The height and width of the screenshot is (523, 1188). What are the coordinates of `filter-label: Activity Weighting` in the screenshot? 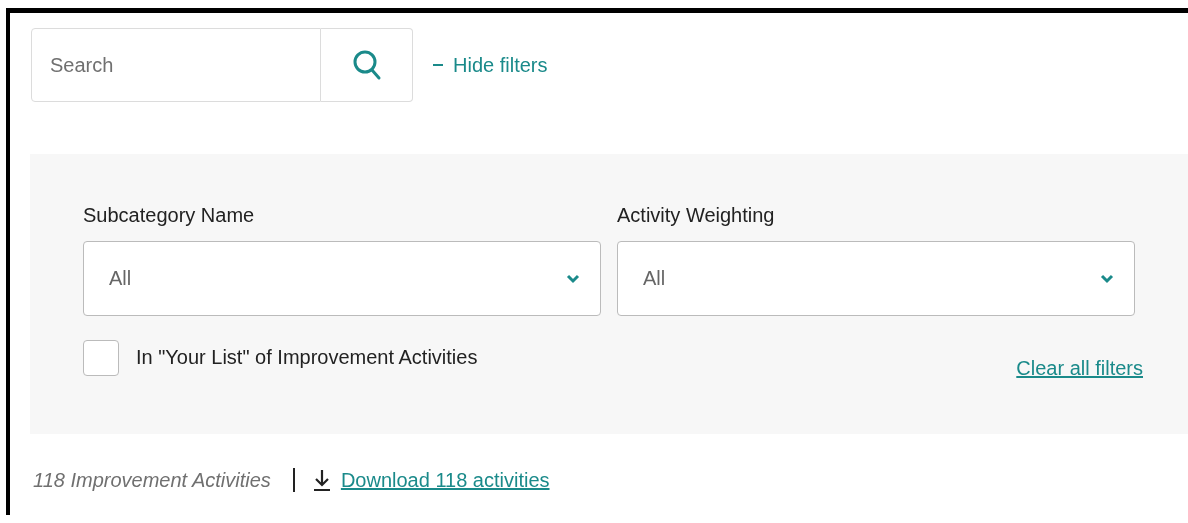 It's located at (696, 215).